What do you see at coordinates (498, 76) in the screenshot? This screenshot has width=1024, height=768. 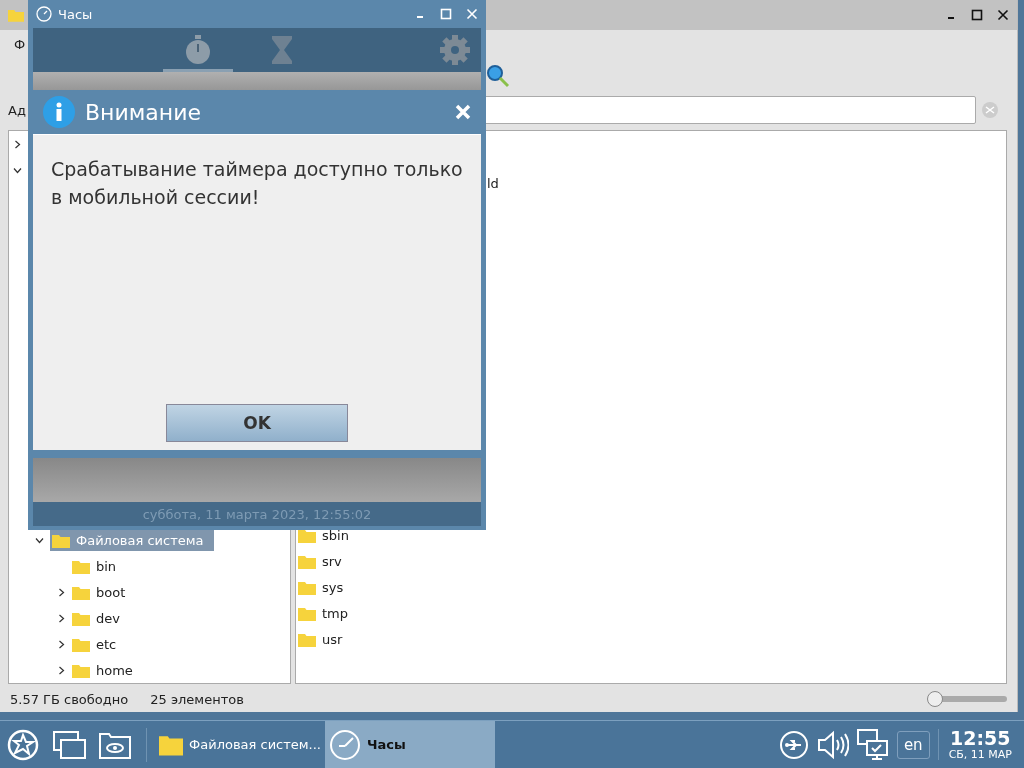 I see `search-icon` at bounding box center [498, 76].